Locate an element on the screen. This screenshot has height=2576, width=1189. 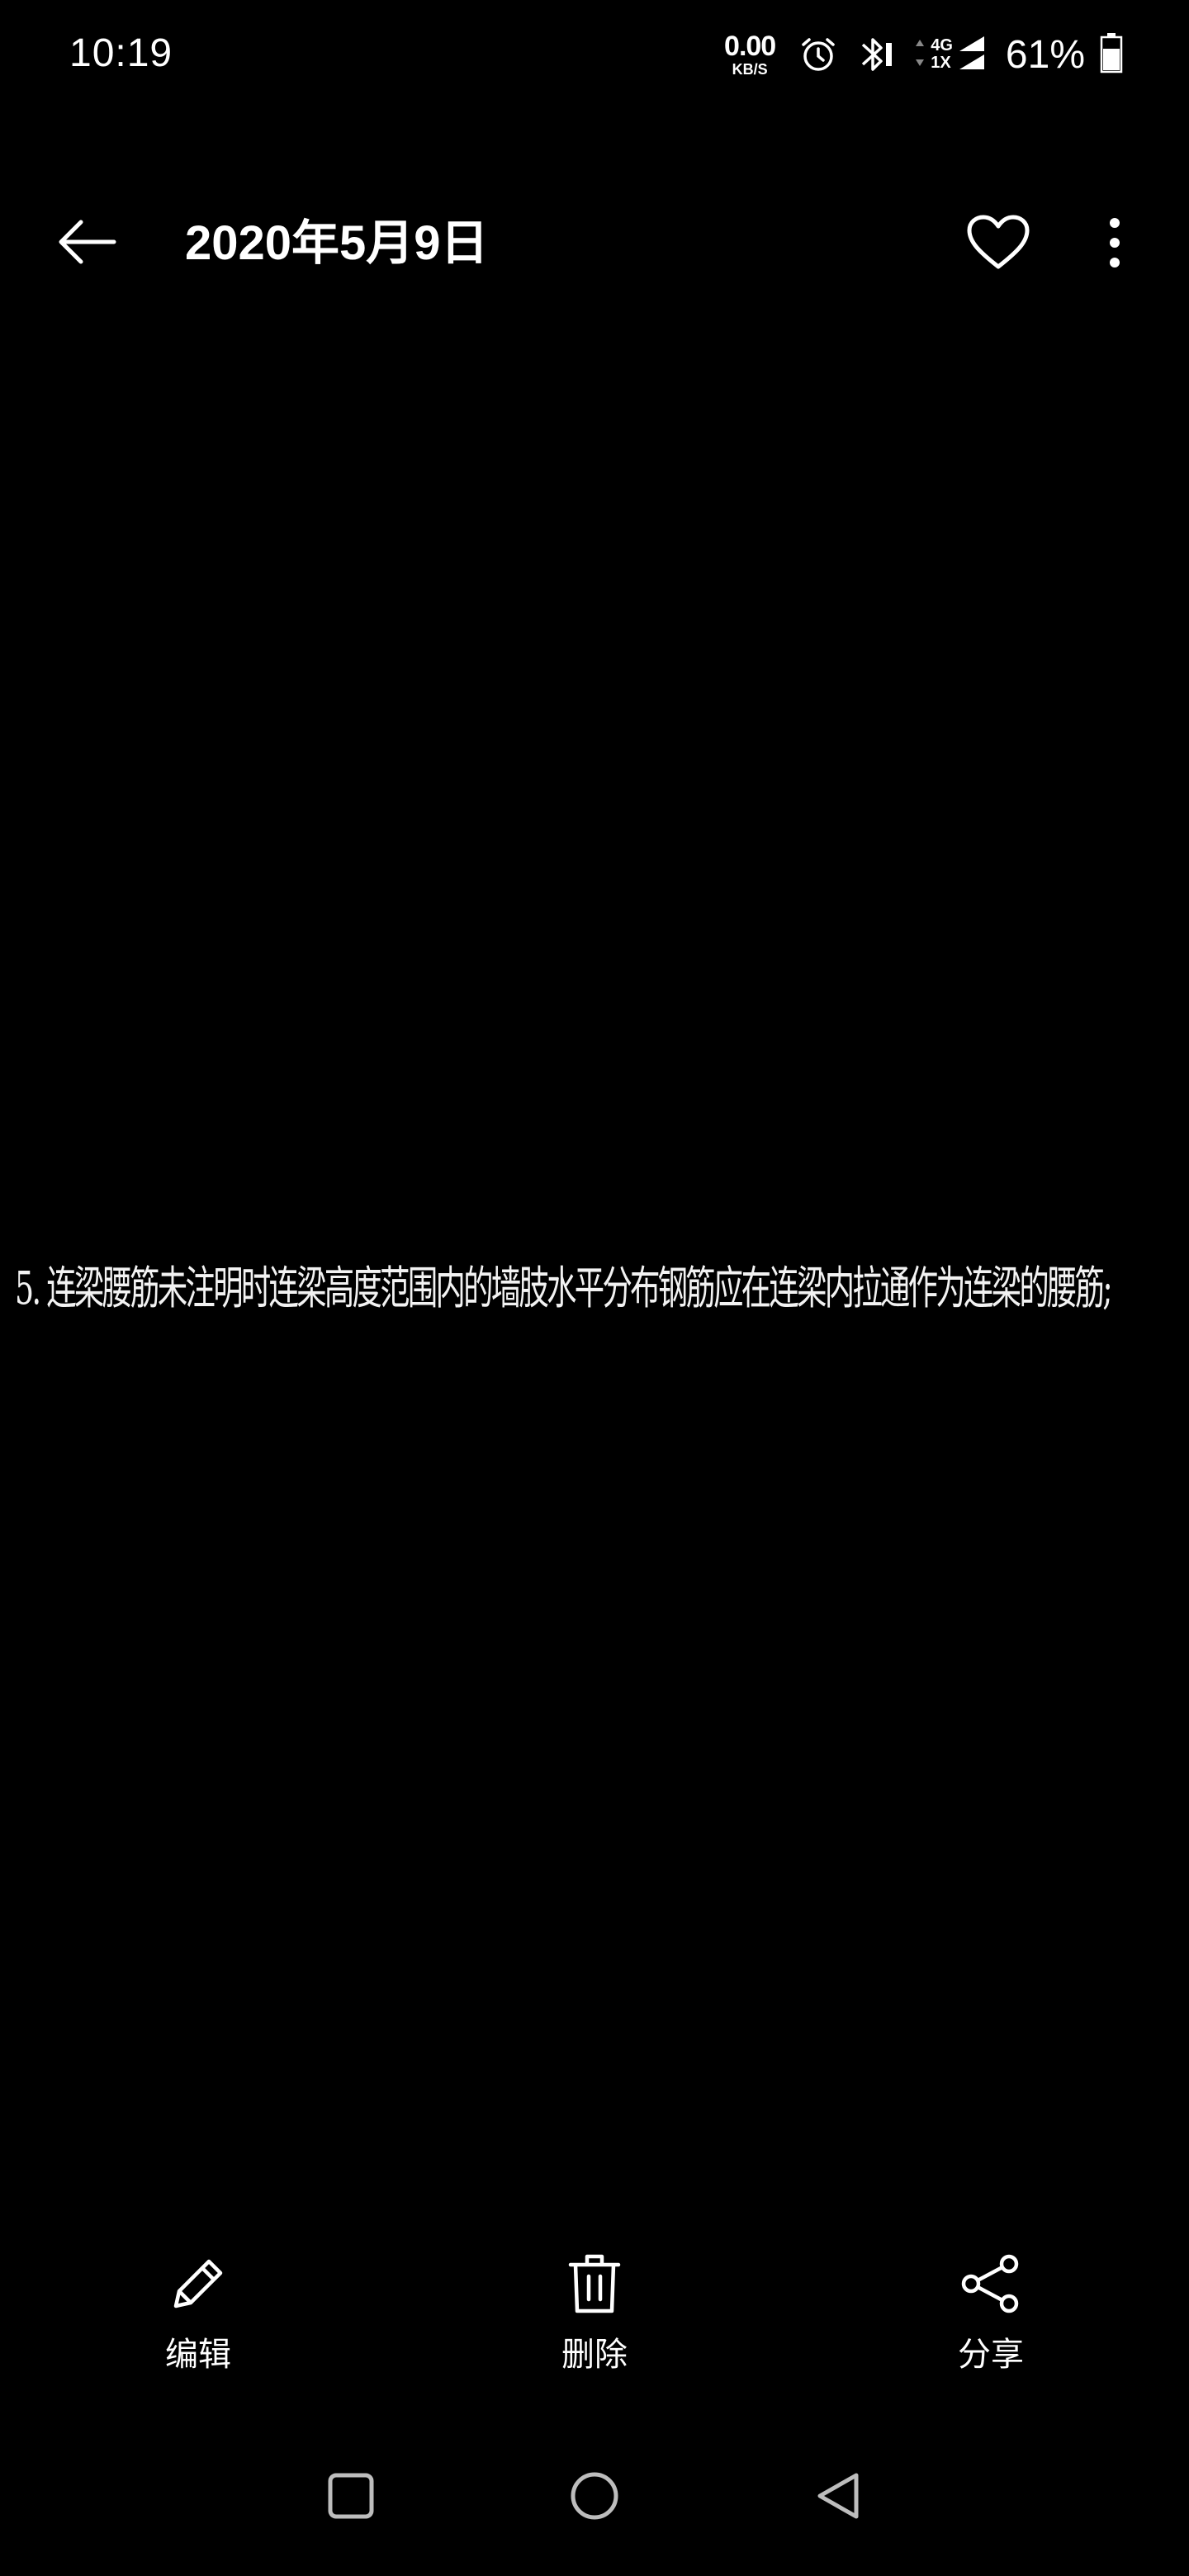
network-type-bottom: 1X is located at coordinates (941, 63).